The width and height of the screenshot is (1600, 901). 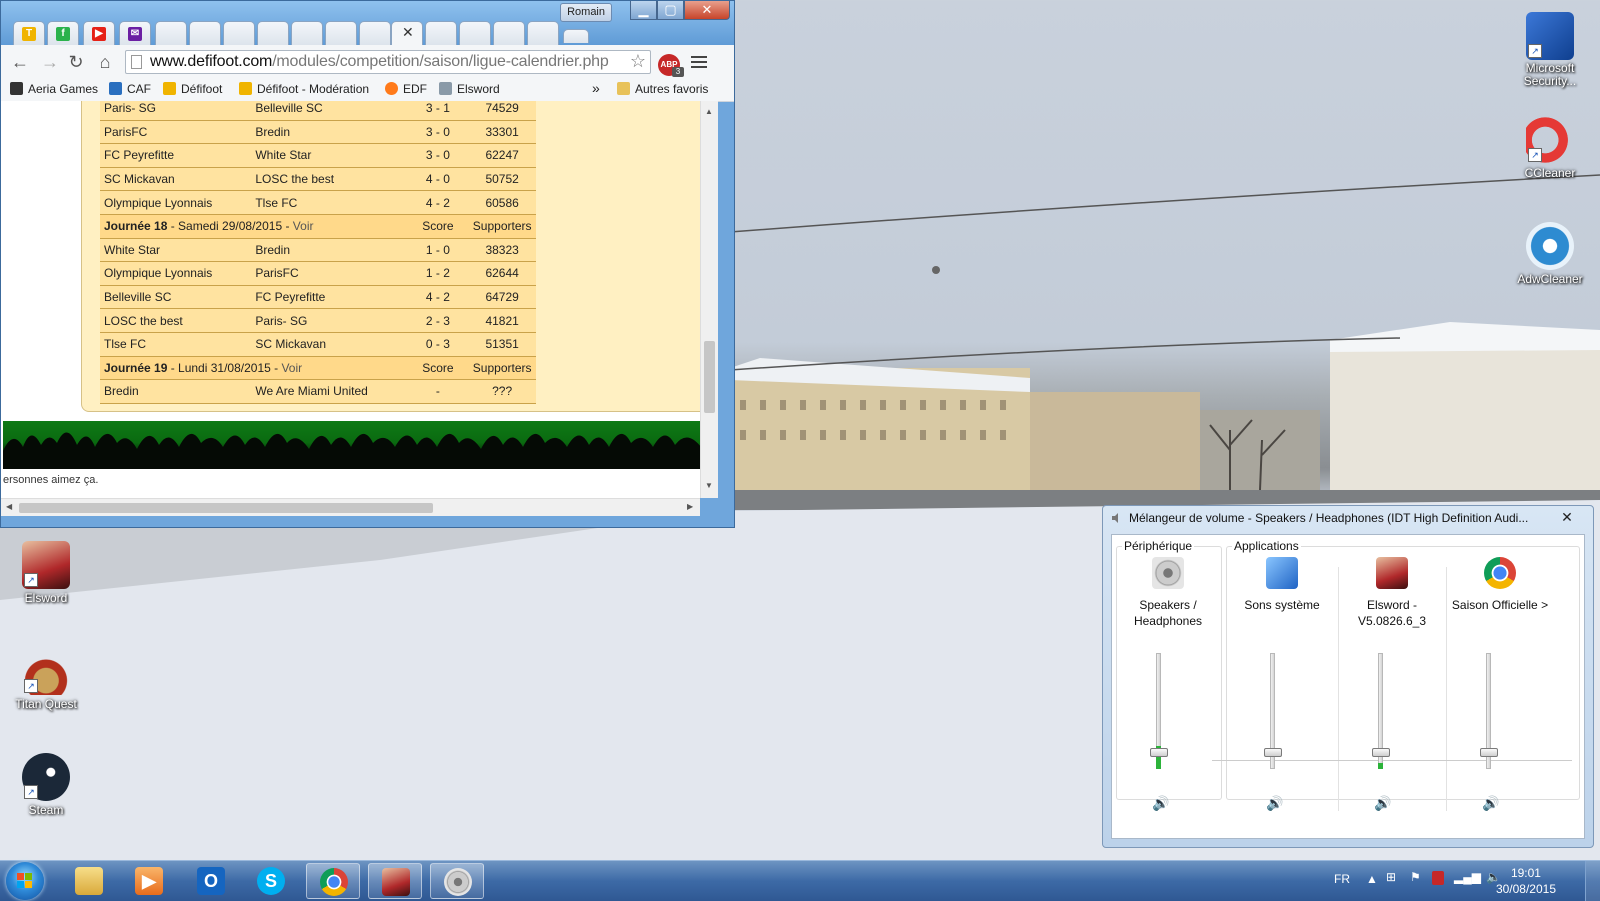 I want to click on taskbar-volume-mixer, so click(x=457, y=881).